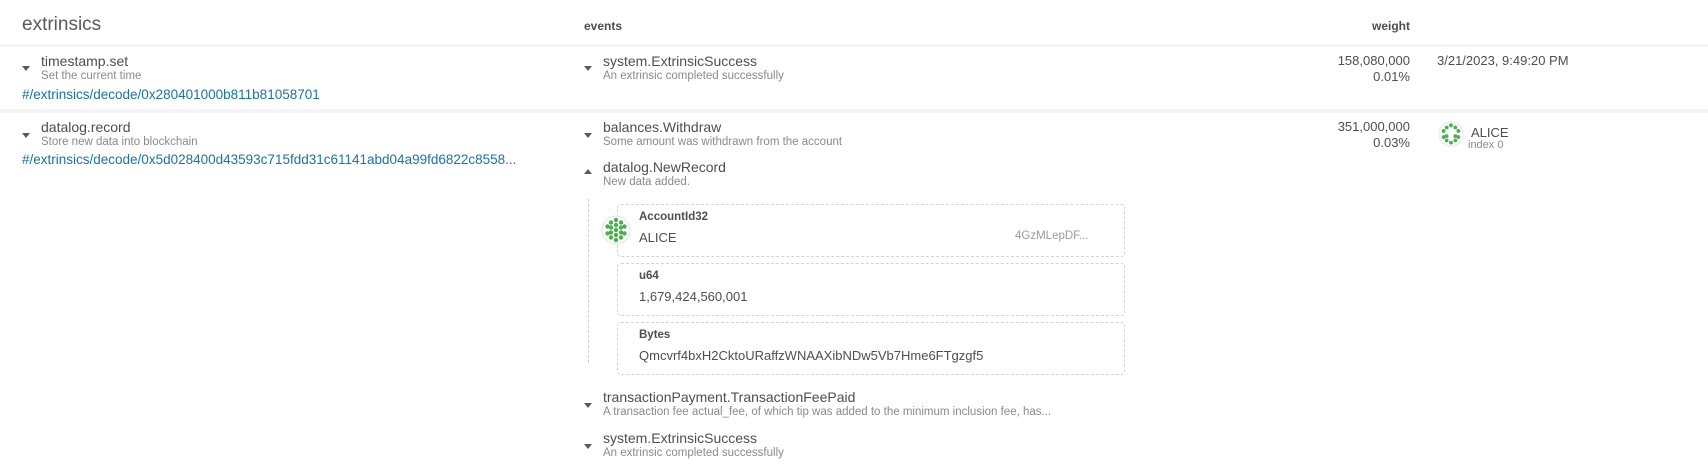  What do you see at coordinates (1503, 60) in the screenshot?
I see `block-timestamp: 3/21/2023, 9:49:20 PM` at bounding box center [1503, 60].